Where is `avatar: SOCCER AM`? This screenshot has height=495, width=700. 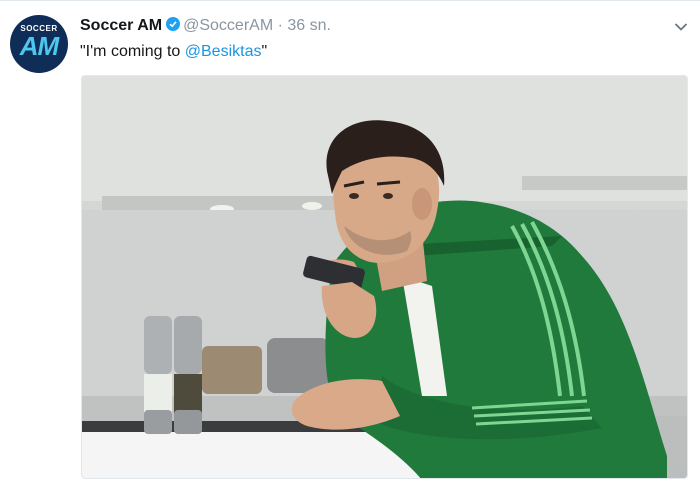 avatar: SOCCER AM is located at coordinates (39, 44).